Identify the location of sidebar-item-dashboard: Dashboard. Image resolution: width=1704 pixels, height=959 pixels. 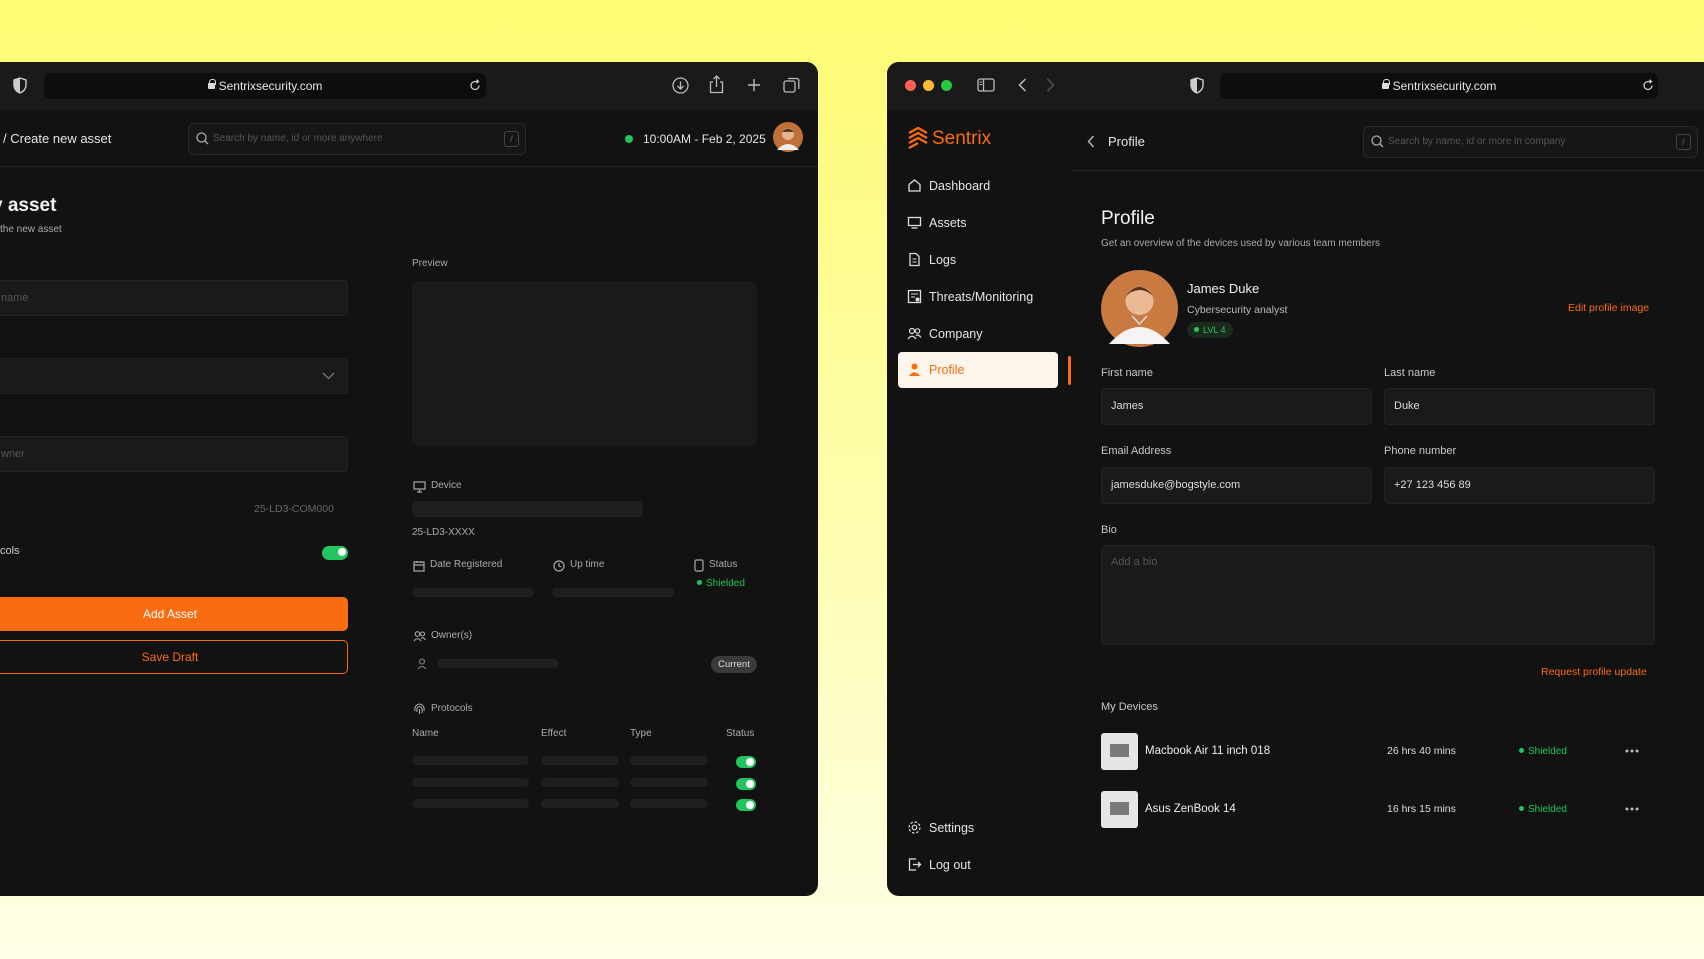
(978, 186).